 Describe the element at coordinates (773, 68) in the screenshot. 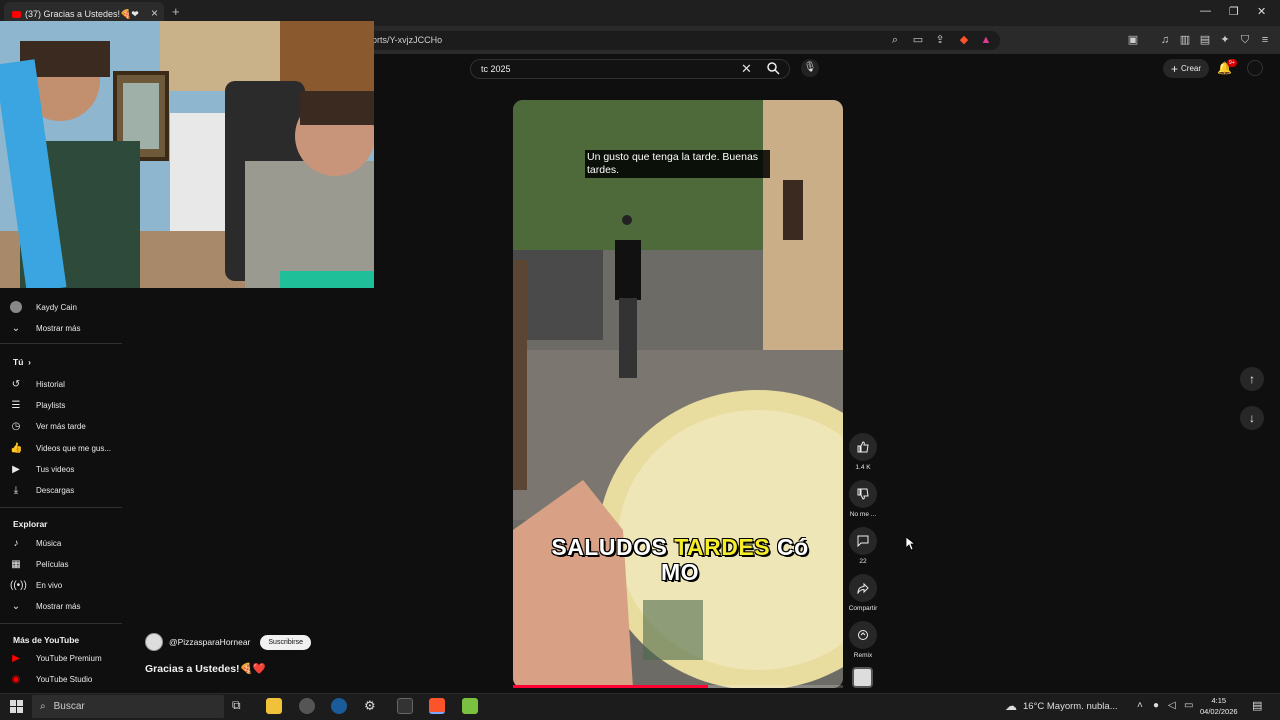

I see `search-icon` at that location.